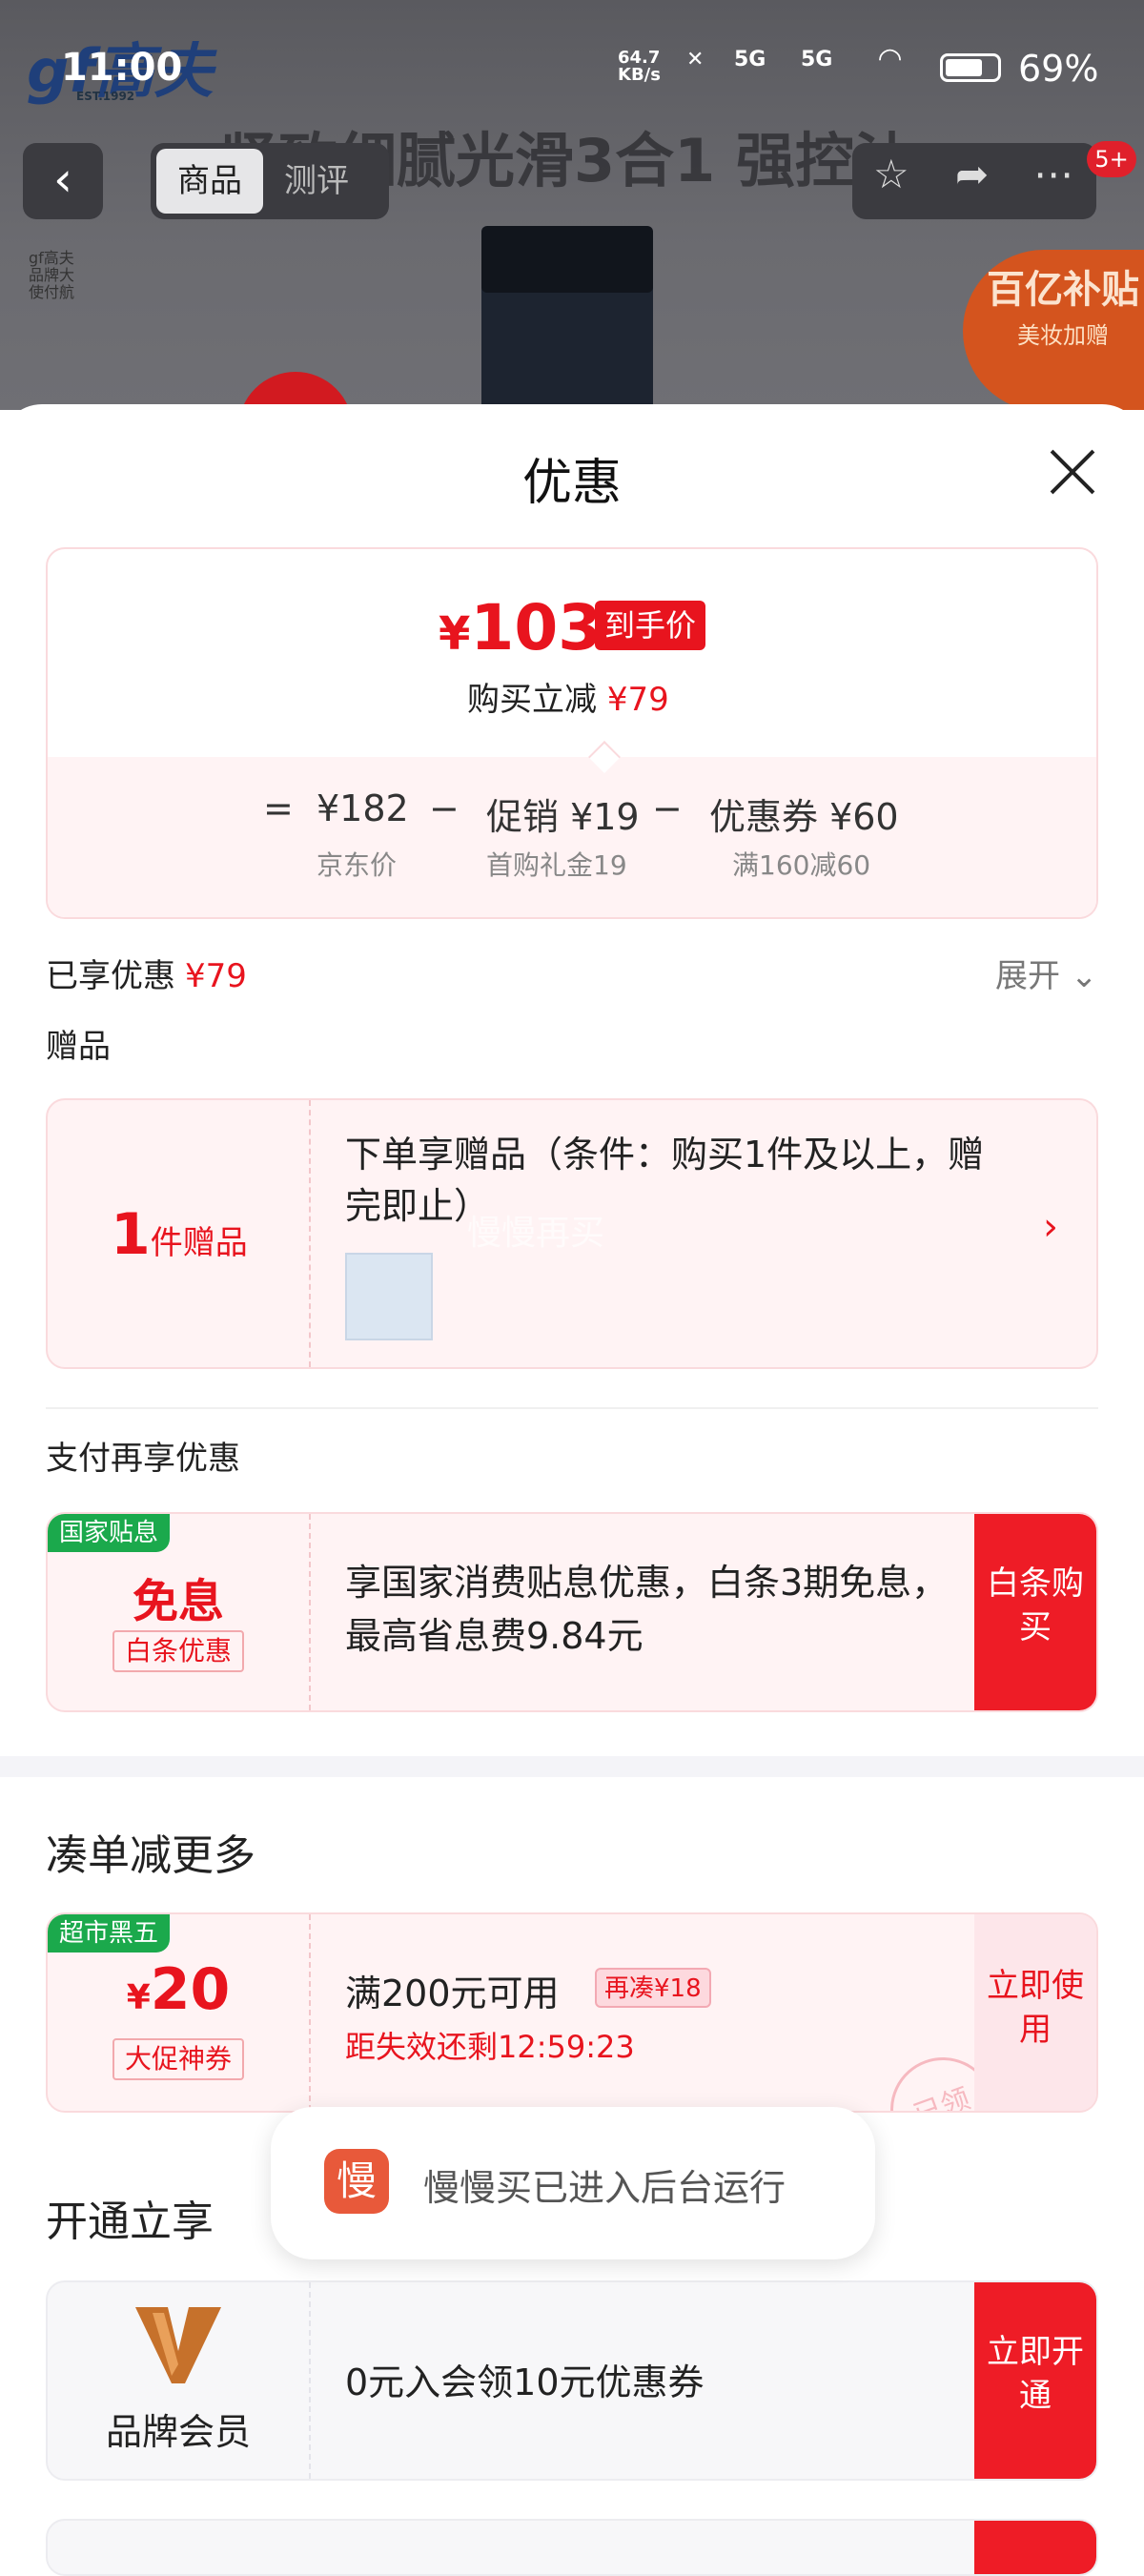 This screenshot has height=2576, width=1144. What do you see at coordinates (179, 1234) in the screenshot?
I see `gift-count: 1件赠品` at bounding box center [179, 1234].